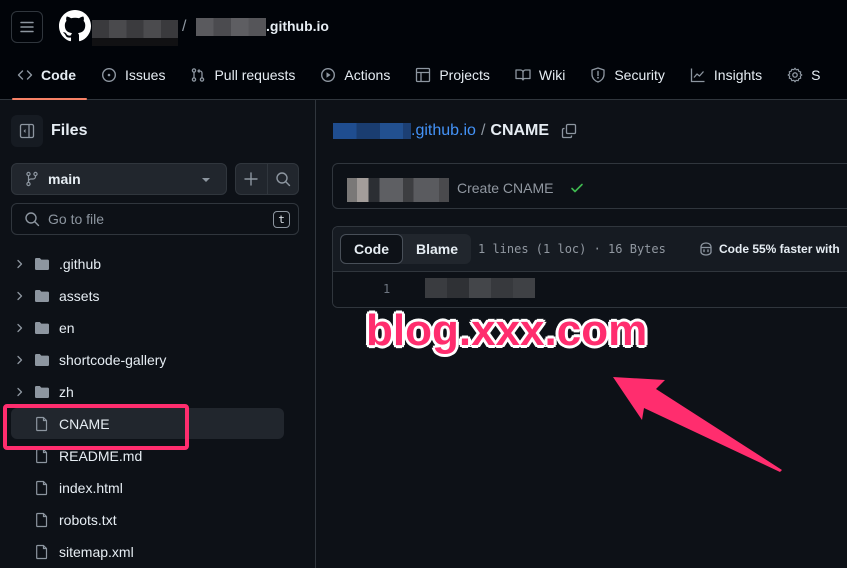 The width and height of the screenshot is (847, 568). Describe the element at coordinates (135, 42) in the screenshot. I see `owner-name-redacted-shadow` at that location.